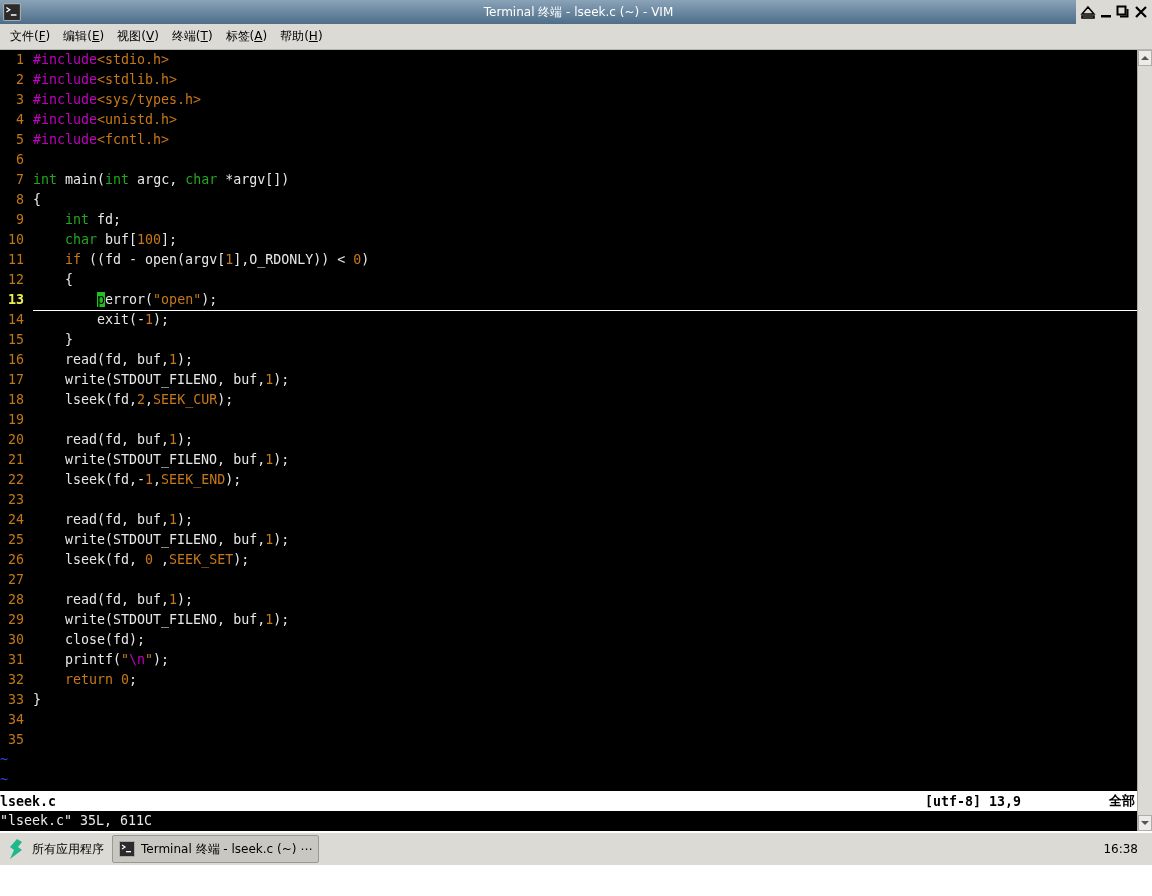  I want to click on line-number: 1, so click(19, 60).